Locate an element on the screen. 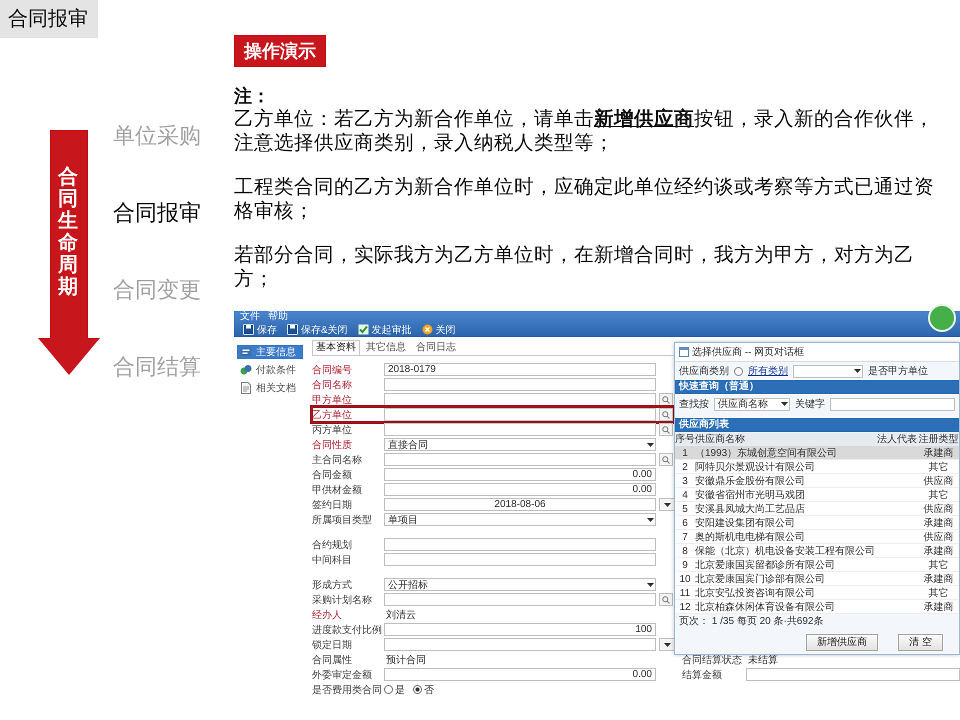 The image size is (960, 720). list-row: 7 奥的斯机电电梯有限公司 供应商 is located at coordinates (817, 537).